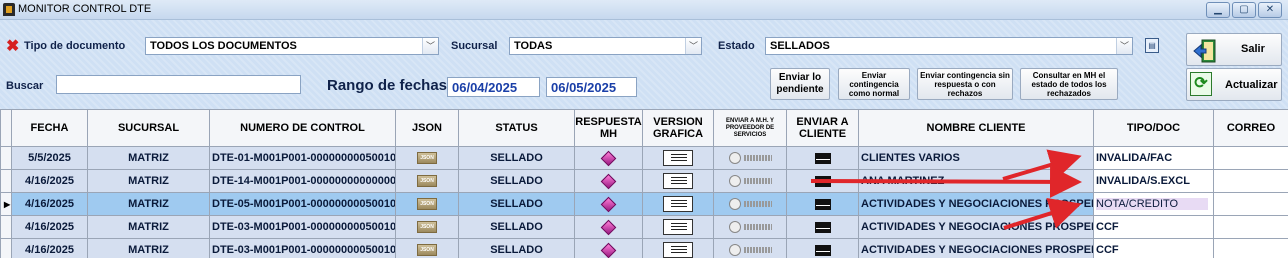  Describe the element at coordinates (302, 227) in the screenshot. I see `cell-numero-control: DTE-03-M001P001-000000000500102` at that location.